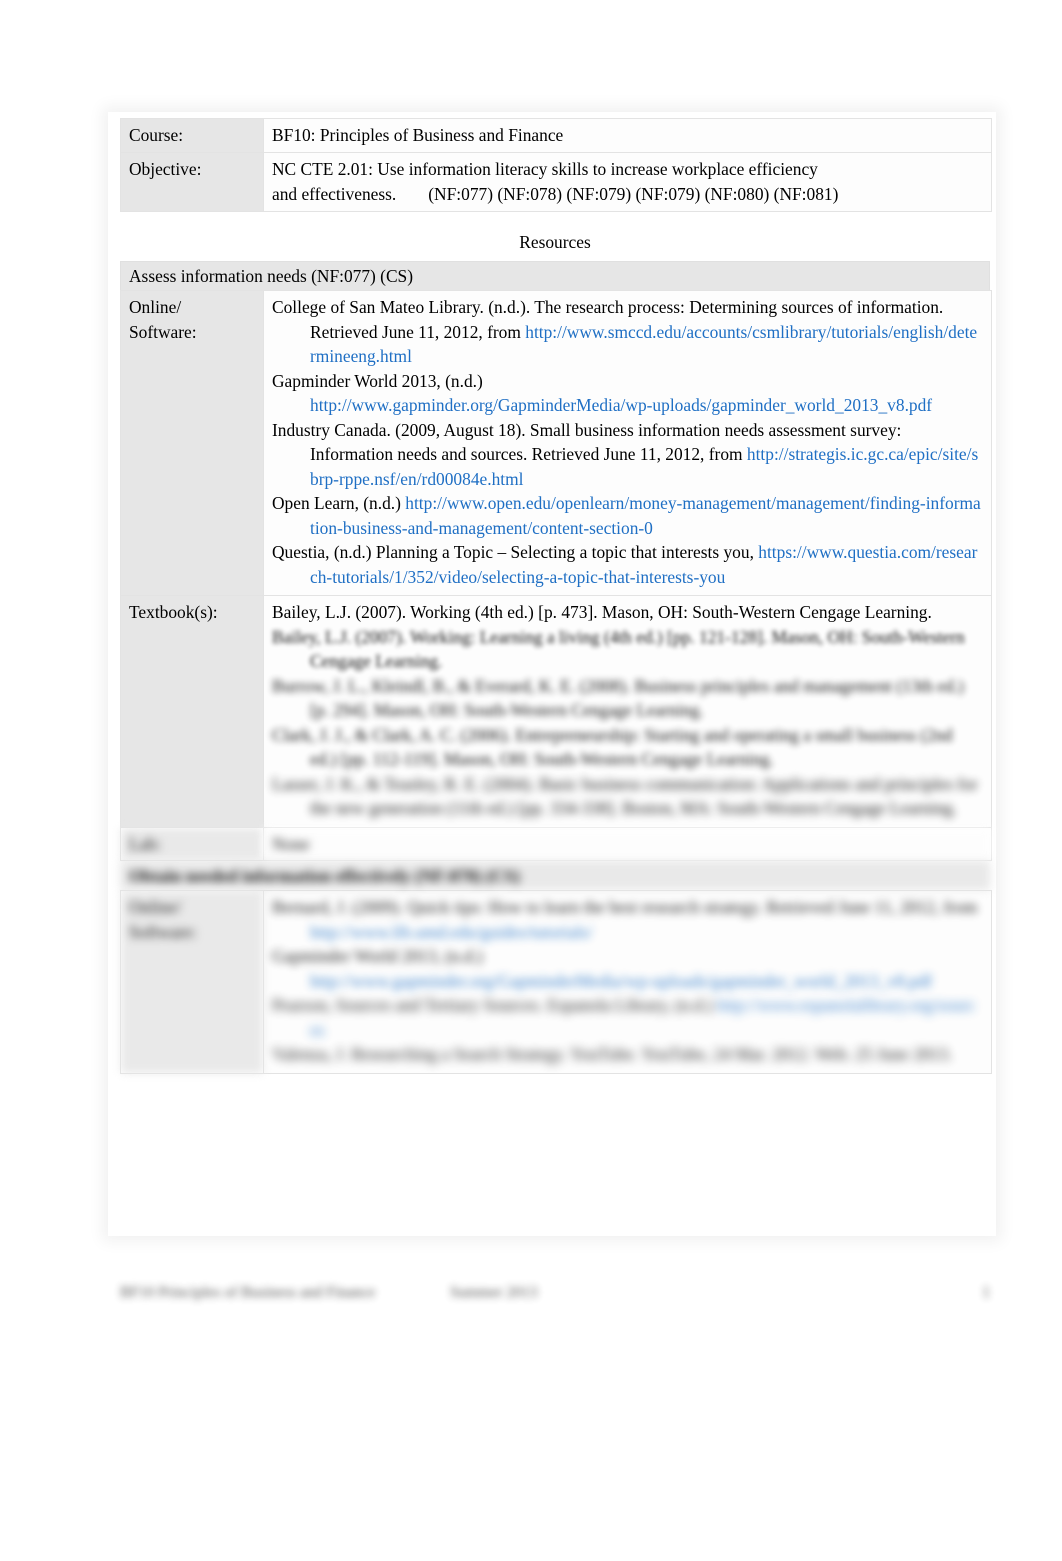 The image size is (1062, 1561). What do you see at coordinates (156, 135) in the screenshot?
I see `course-label: Course:` at bounding box center [156, 135].